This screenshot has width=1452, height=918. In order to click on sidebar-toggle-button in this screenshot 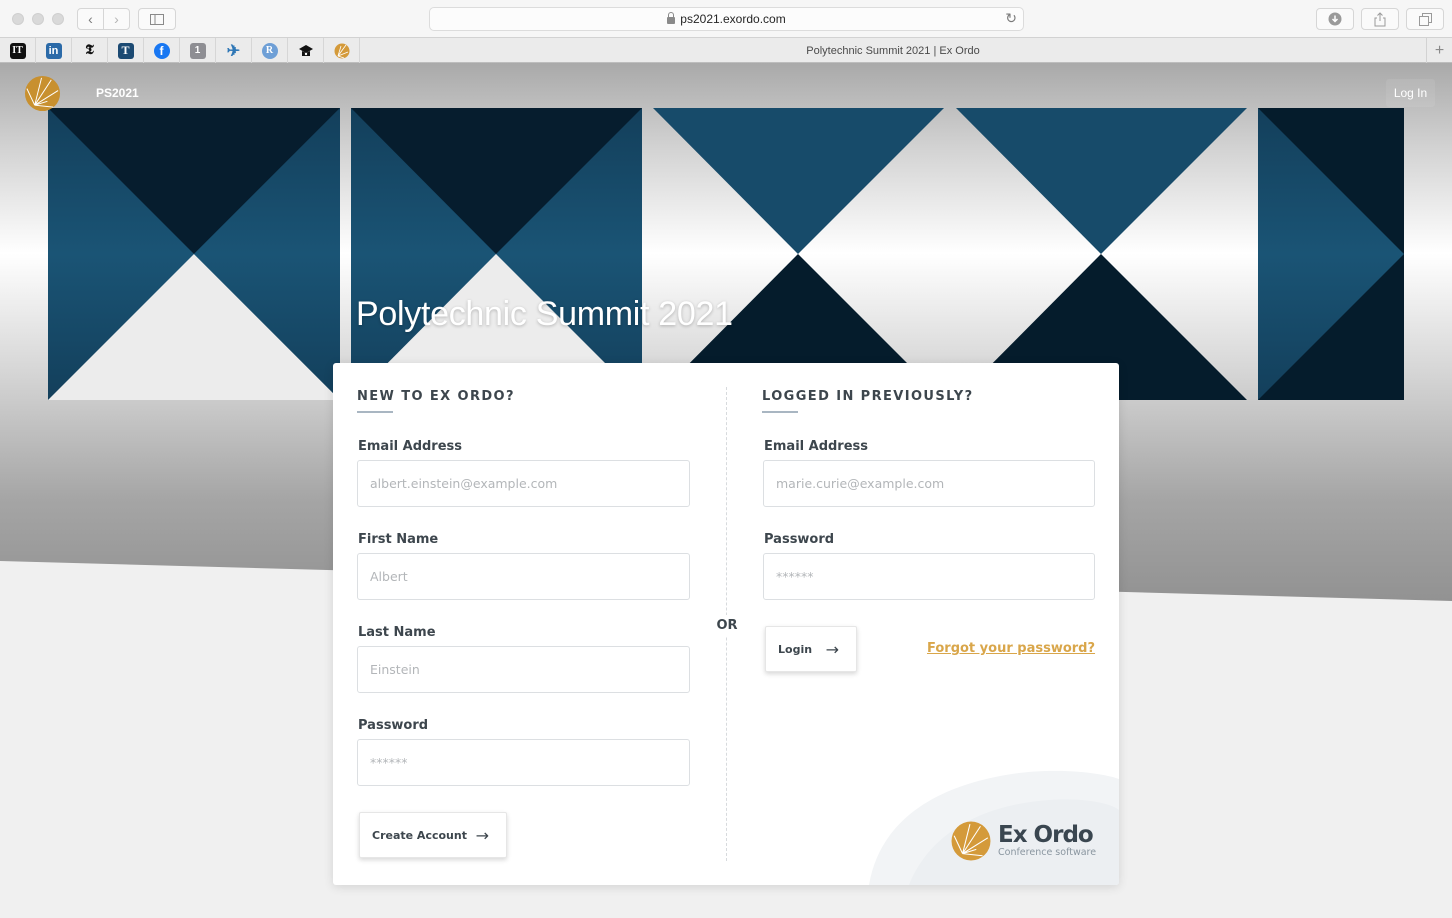, I will do `click(157, 19)`.